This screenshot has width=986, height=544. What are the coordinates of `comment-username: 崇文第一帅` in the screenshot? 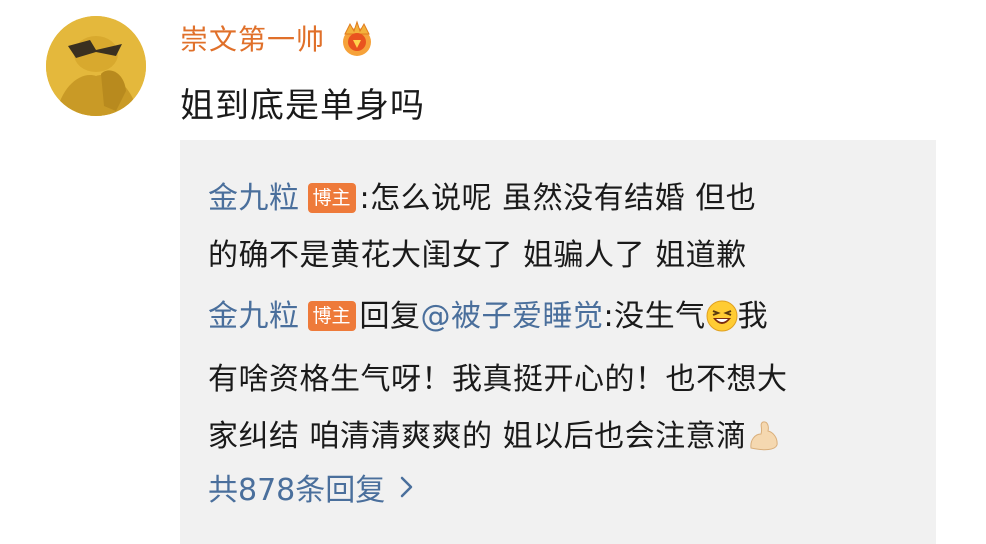 It's located at (278, 38).